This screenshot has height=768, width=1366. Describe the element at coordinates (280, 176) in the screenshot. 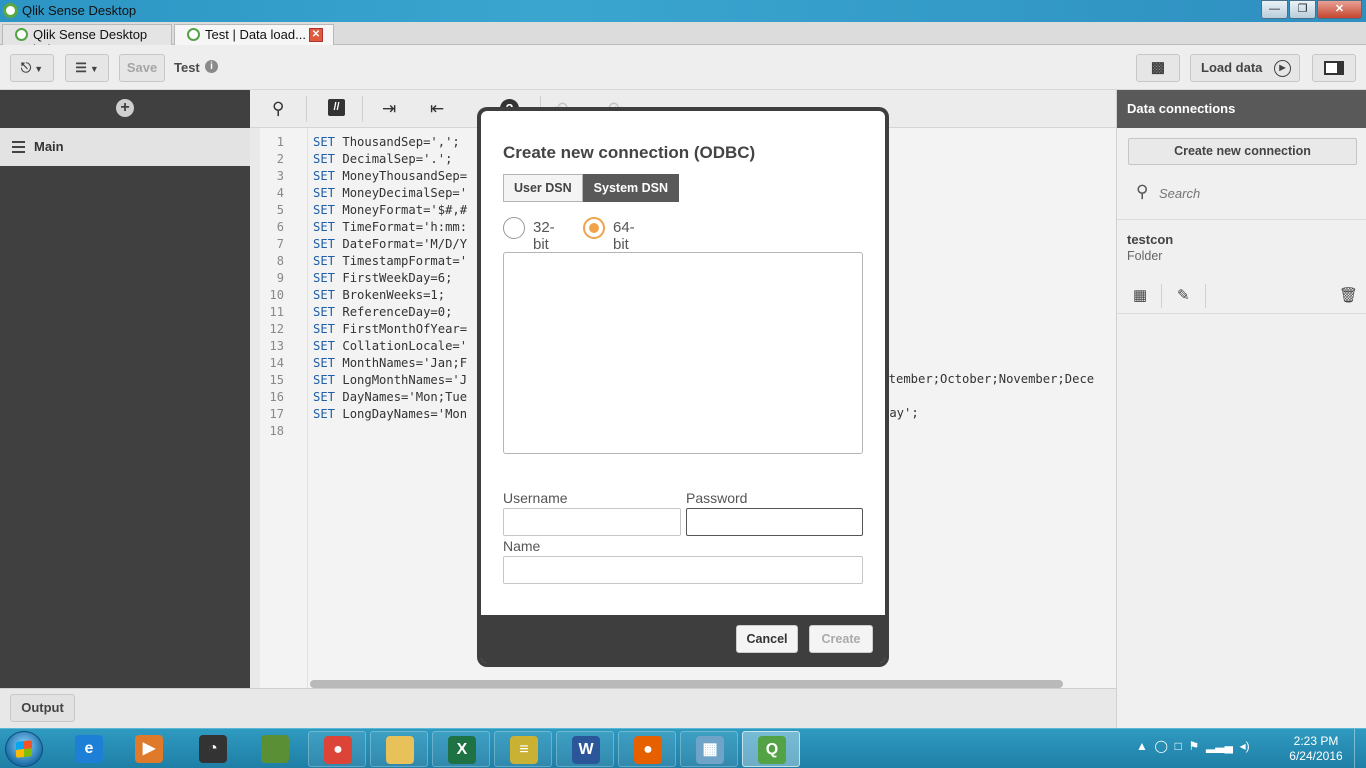

I see `line-number: 3` at that location.